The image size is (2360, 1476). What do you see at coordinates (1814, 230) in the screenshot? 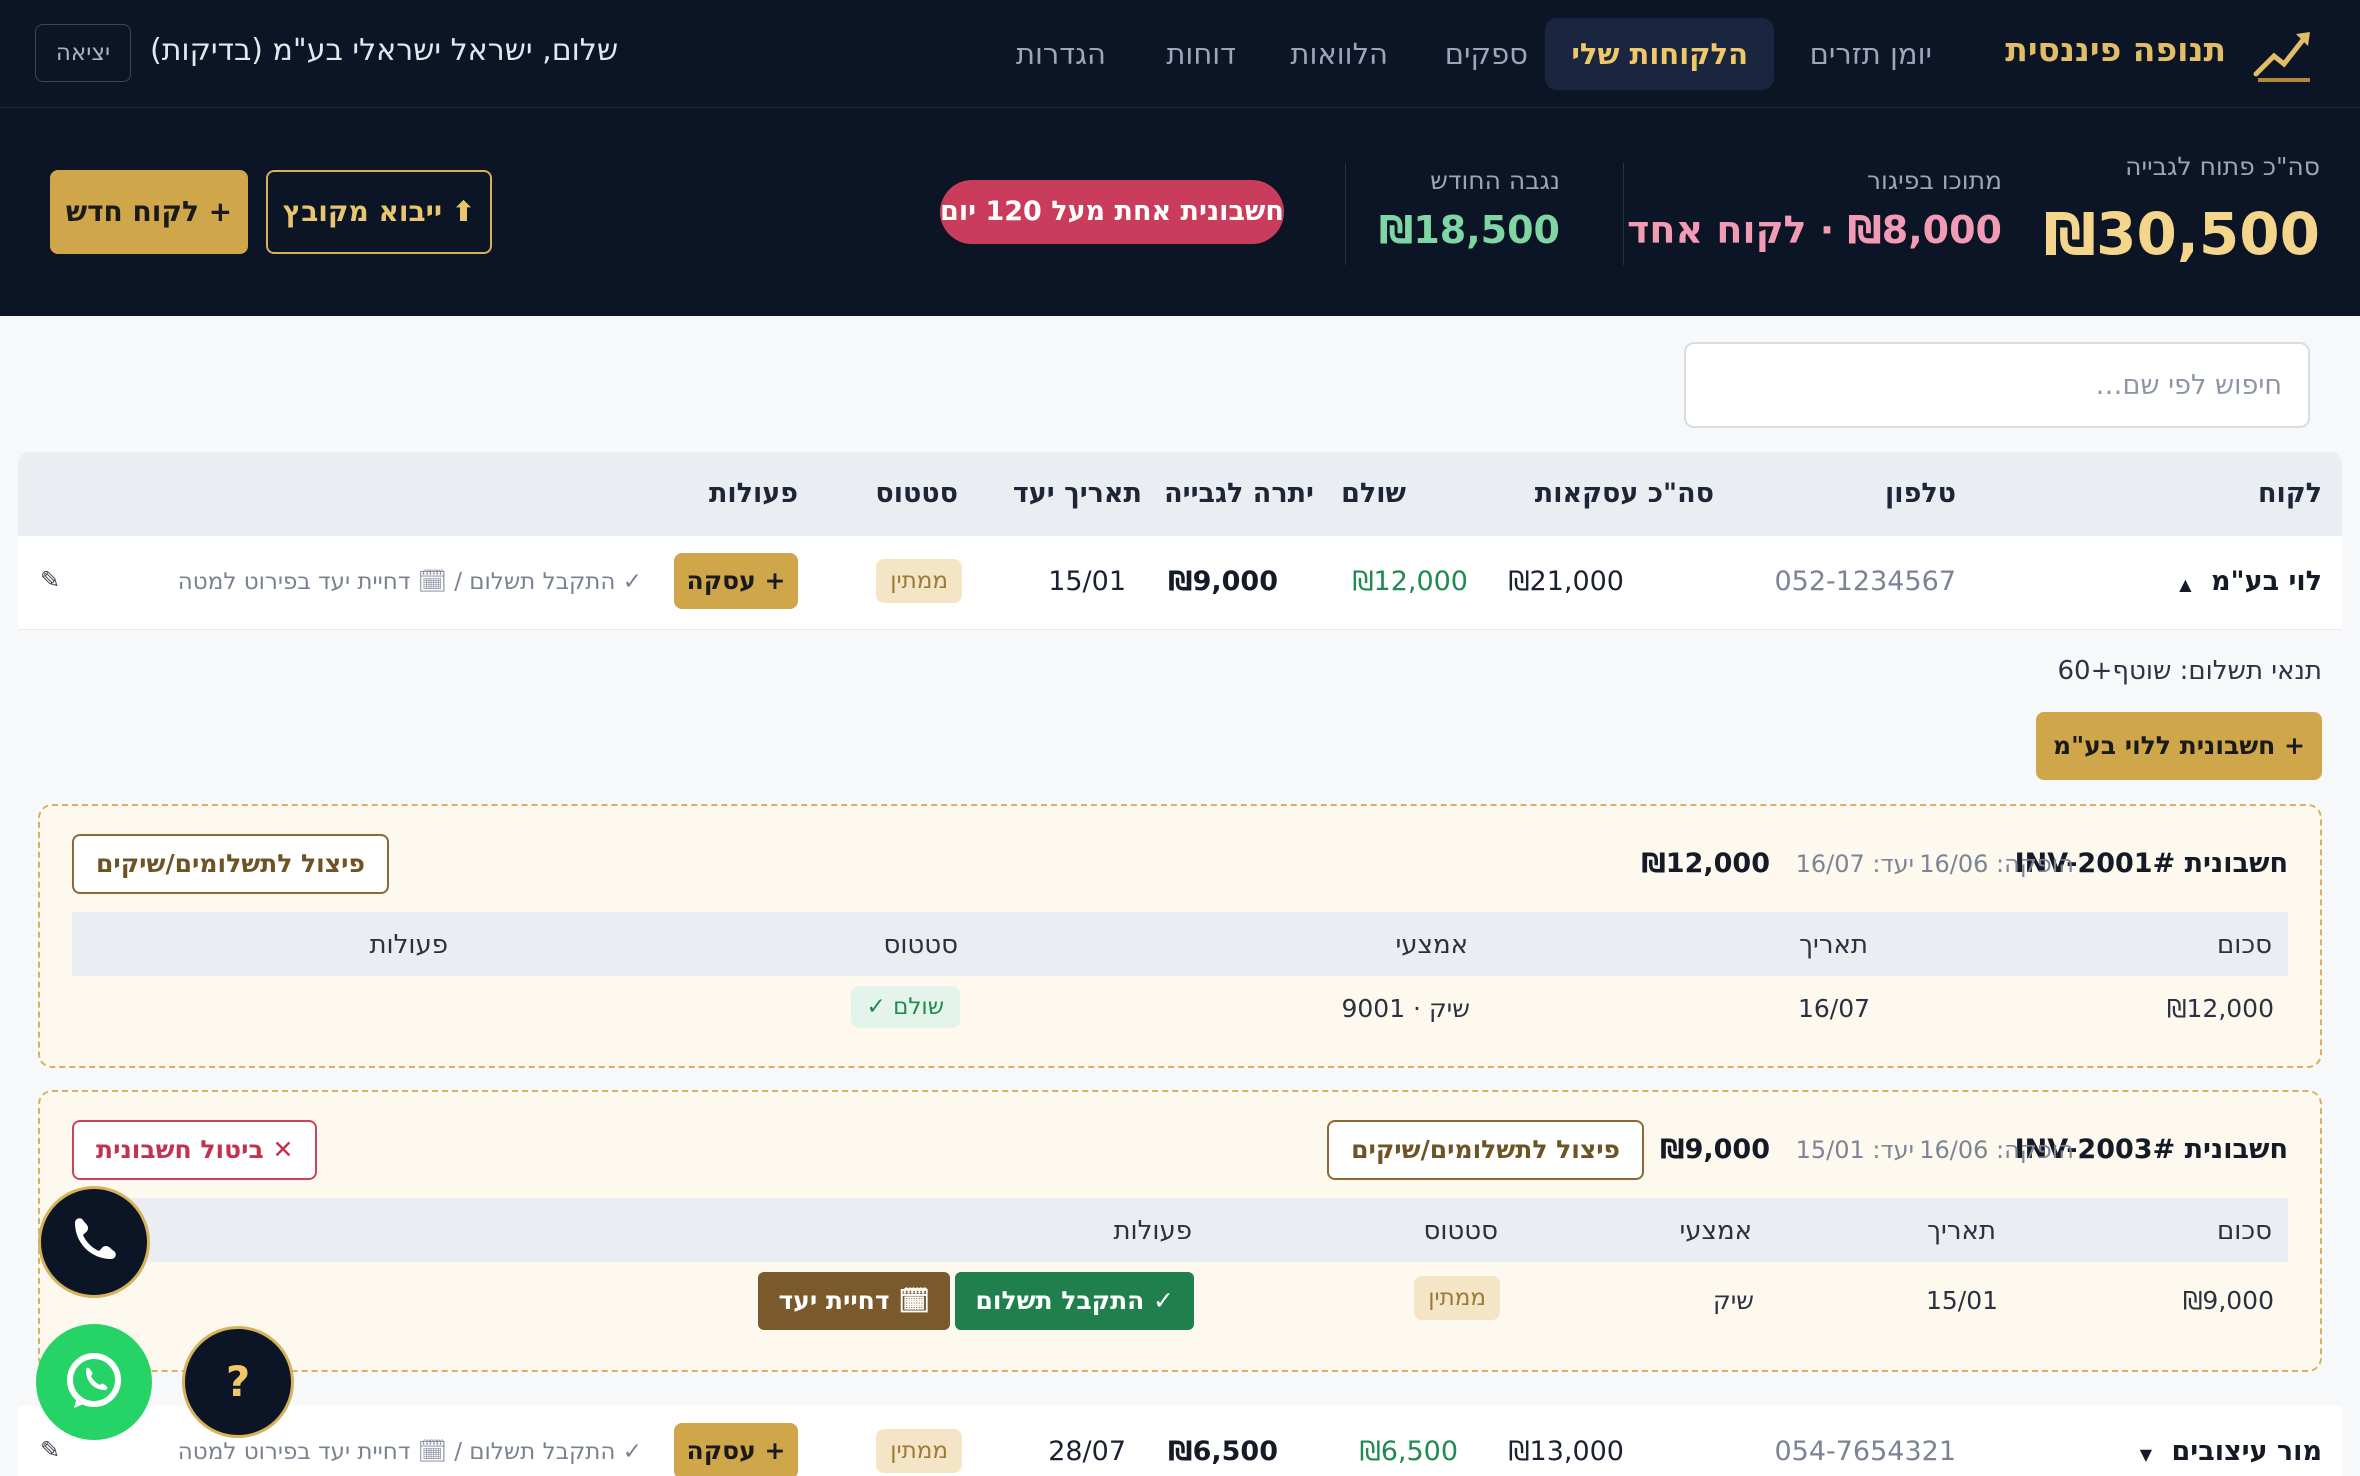
I see `overdue-value: ₪8,000 · לקוח אחד` at bounding box center [1814, 230].